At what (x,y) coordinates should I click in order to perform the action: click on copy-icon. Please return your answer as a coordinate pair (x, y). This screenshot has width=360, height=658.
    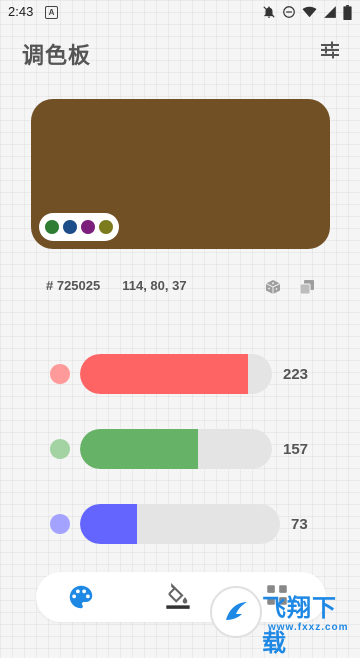
    Looking at the image, I should click on (306, 287).